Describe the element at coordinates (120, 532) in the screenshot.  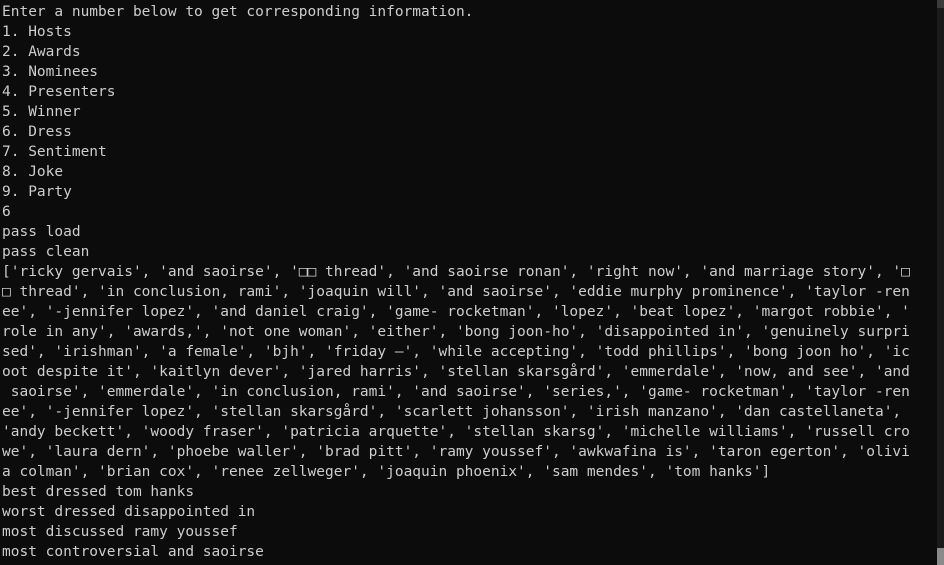
I see `console-line: most discussed ramy youssef` at that location.